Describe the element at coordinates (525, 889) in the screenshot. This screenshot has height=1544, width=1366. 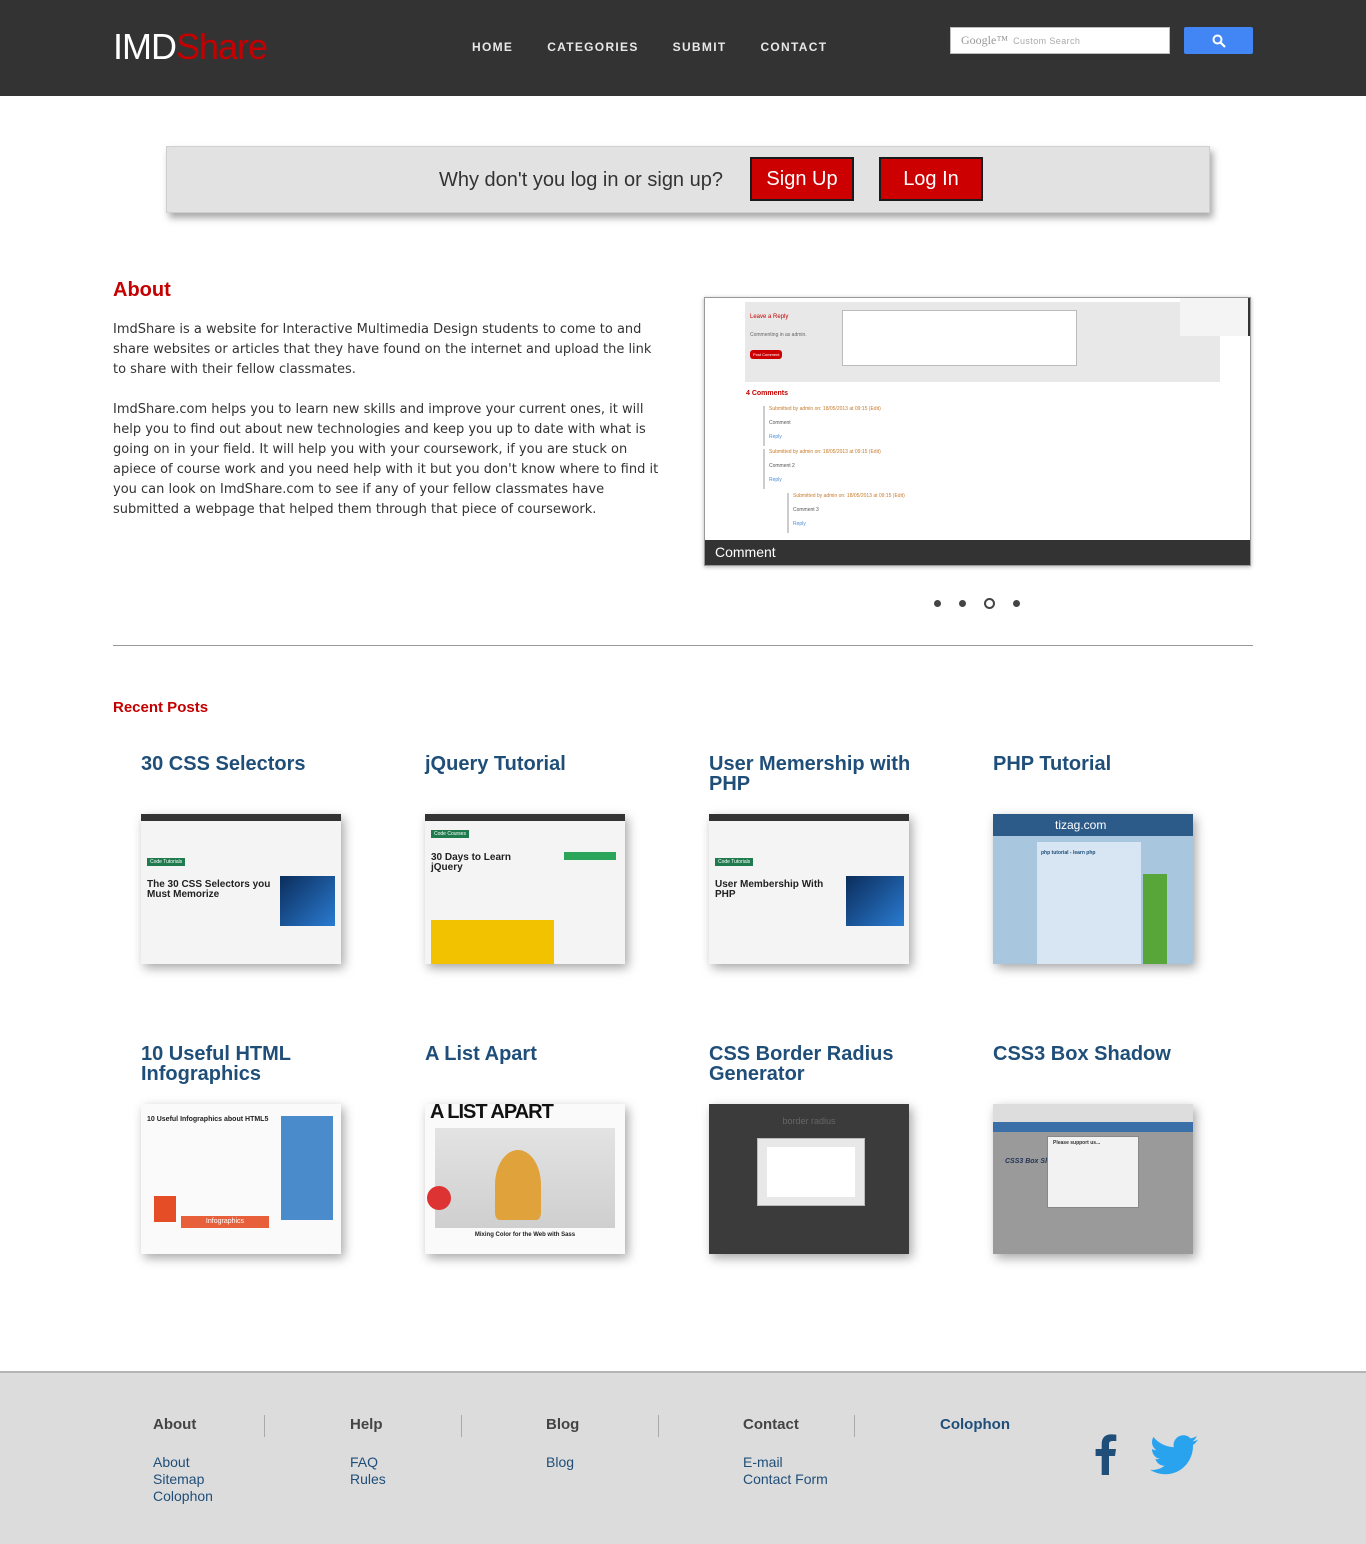
I see `post-thumbnail: Code Courses 30 Days to Learn jQuery` at that location.